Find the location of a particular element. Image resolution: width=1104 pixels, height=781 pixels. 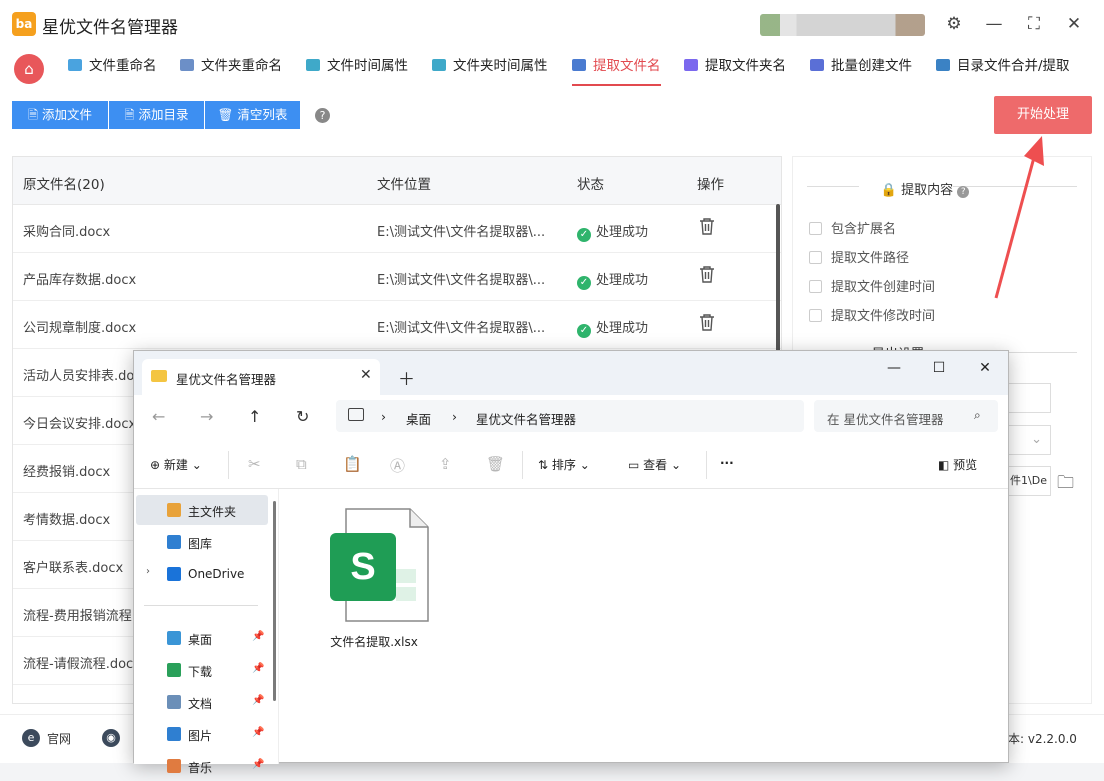

explorer-navbar: ← → ↑ ↻ › 桌面 › 星优文件名管理器 在 星优文件名管理器 ⌕ is located at coordinates (571, 418).